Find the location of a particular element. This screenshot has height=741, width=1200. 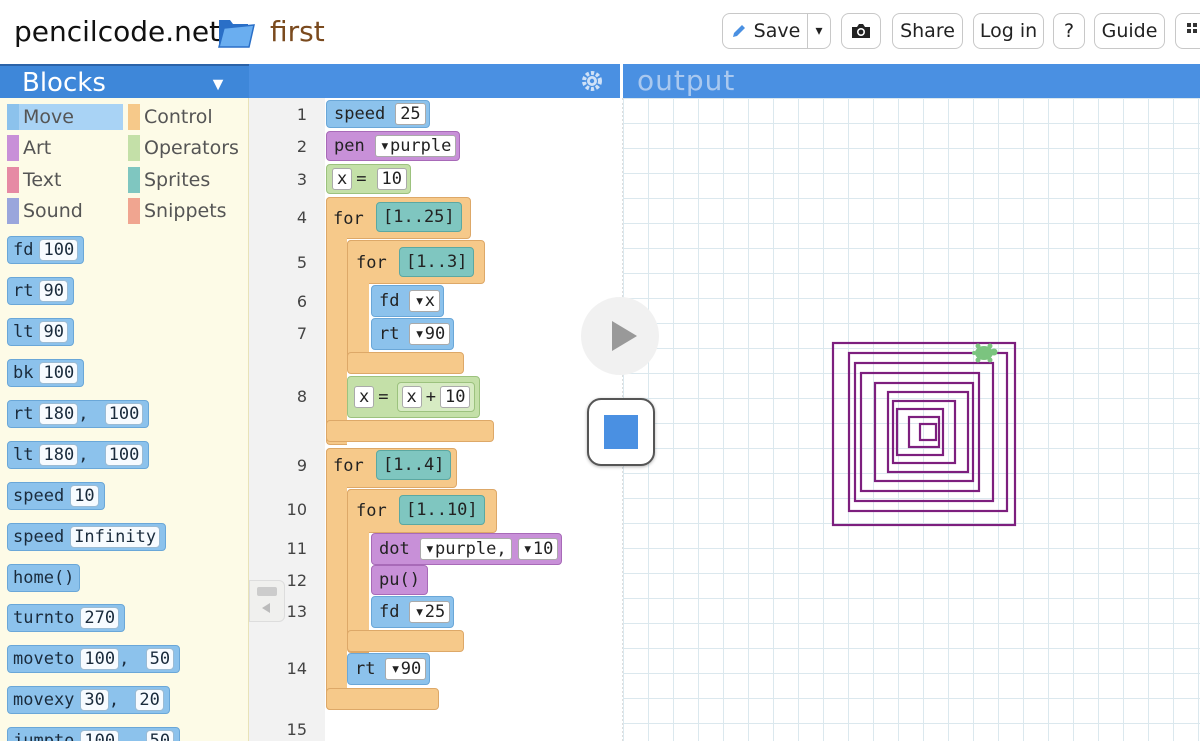

logo: pencilcode.net is located at coordinates (117, 31).